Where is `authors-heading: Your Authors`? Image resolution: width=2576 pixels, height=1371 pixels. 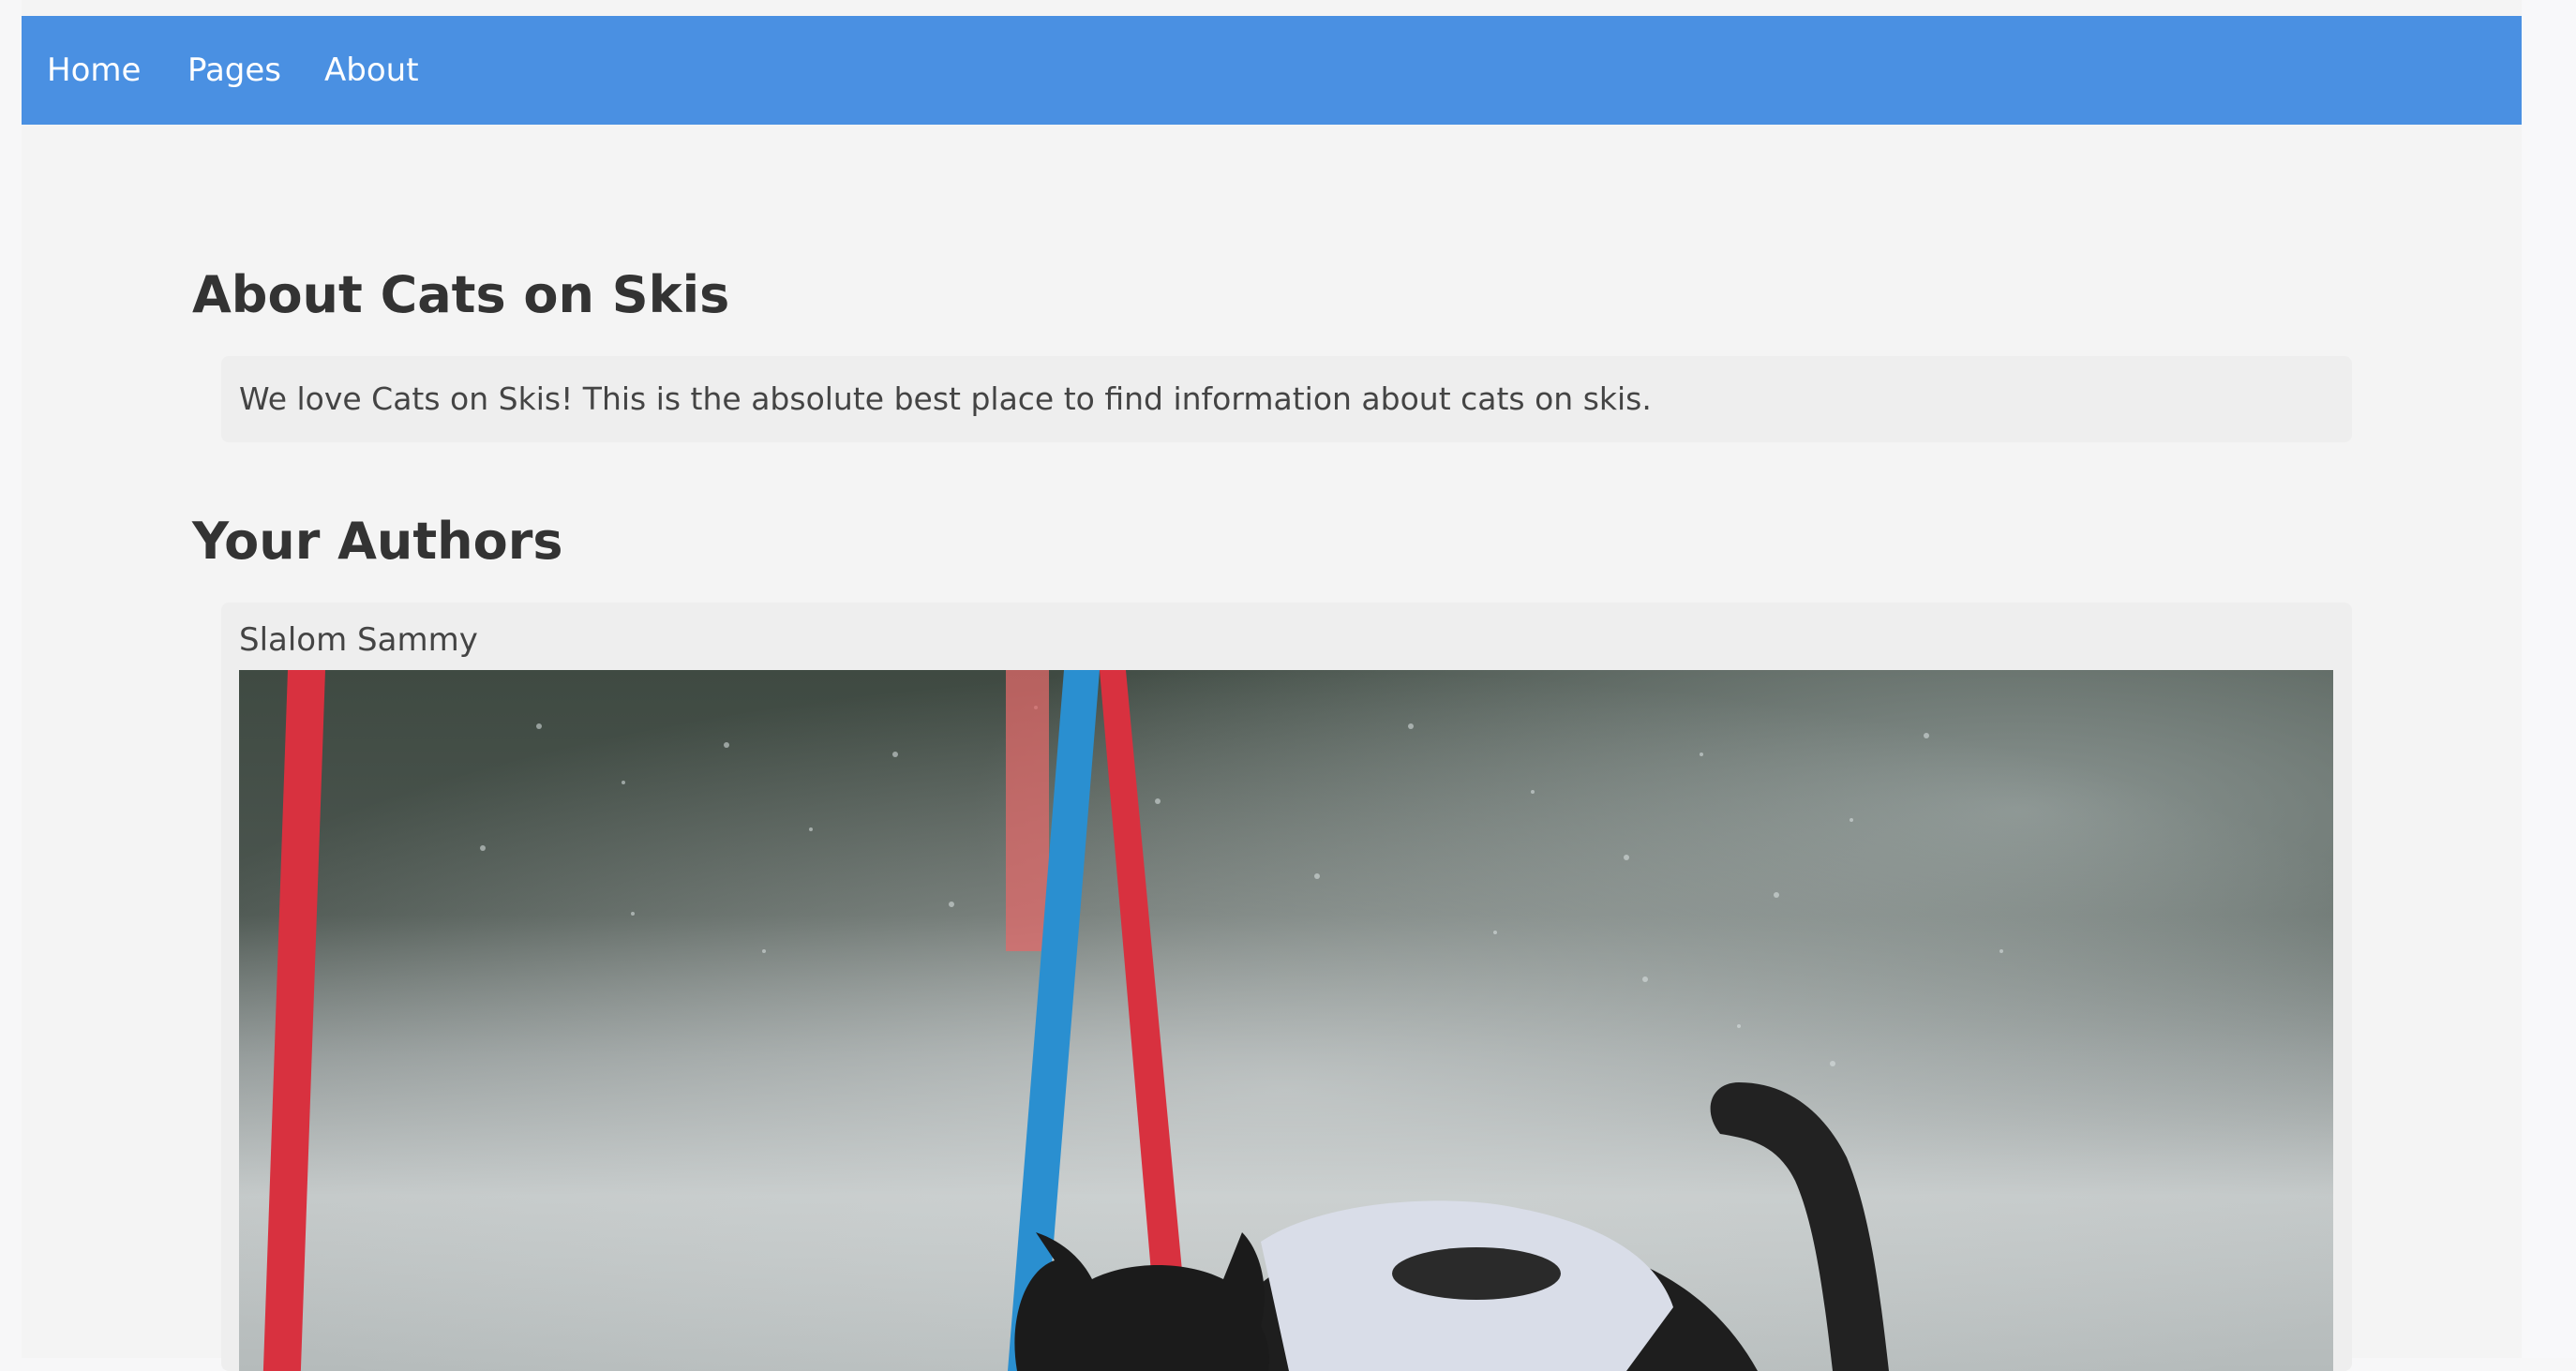 authors-heading: Your Authors is located at coordinates (378, 541).